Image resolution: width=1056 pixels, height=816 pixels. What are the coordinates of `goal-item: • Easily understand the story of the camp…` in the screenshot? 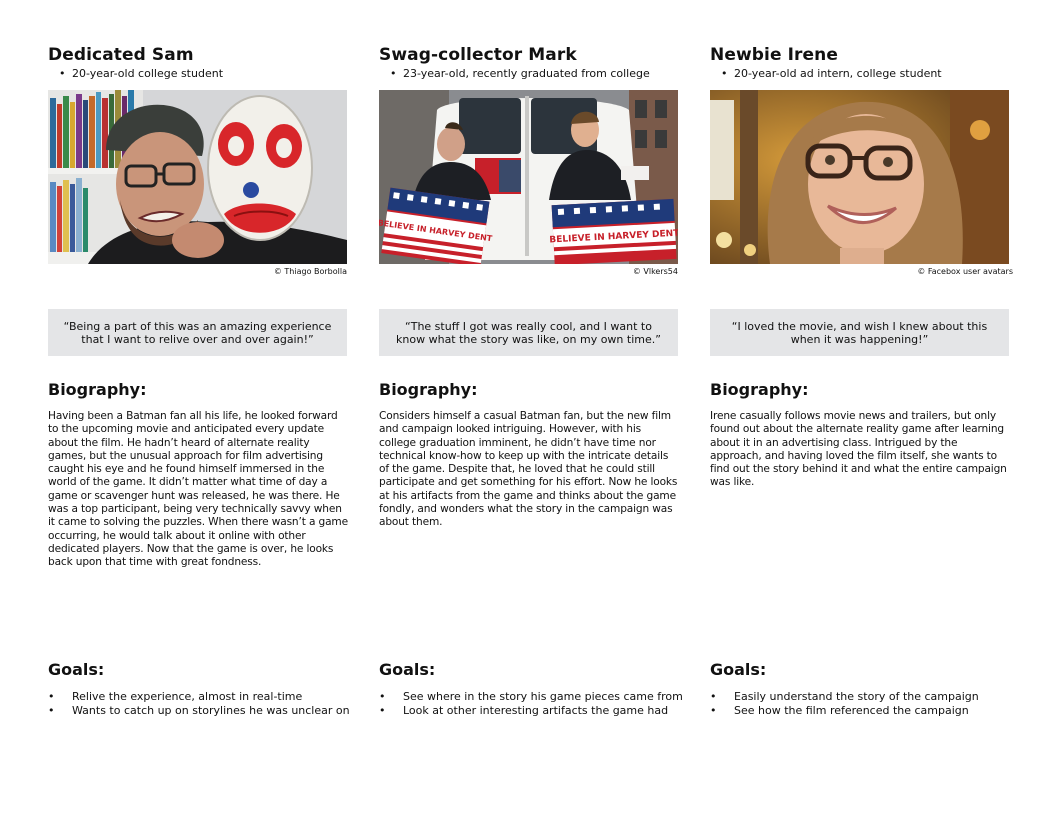 It's located at (865, 697).